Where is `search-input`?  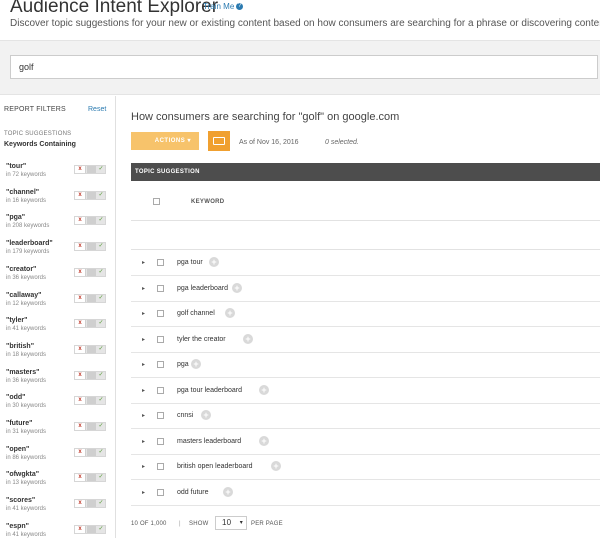
search-input is located at coordinates (304, 67).